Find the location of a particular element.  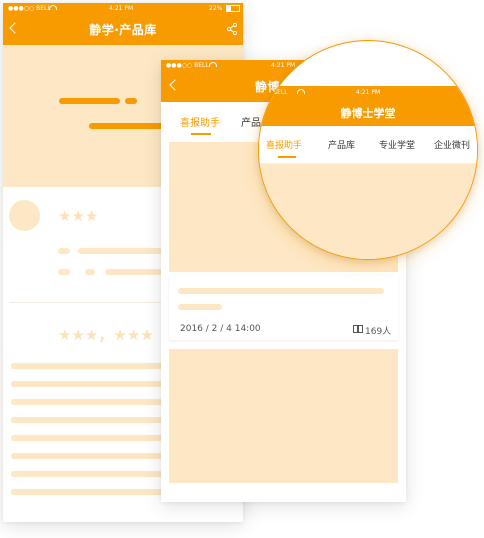

article-card: 2016 / 2 / 4 14:00 169人 is located at coordinates (283, 308).